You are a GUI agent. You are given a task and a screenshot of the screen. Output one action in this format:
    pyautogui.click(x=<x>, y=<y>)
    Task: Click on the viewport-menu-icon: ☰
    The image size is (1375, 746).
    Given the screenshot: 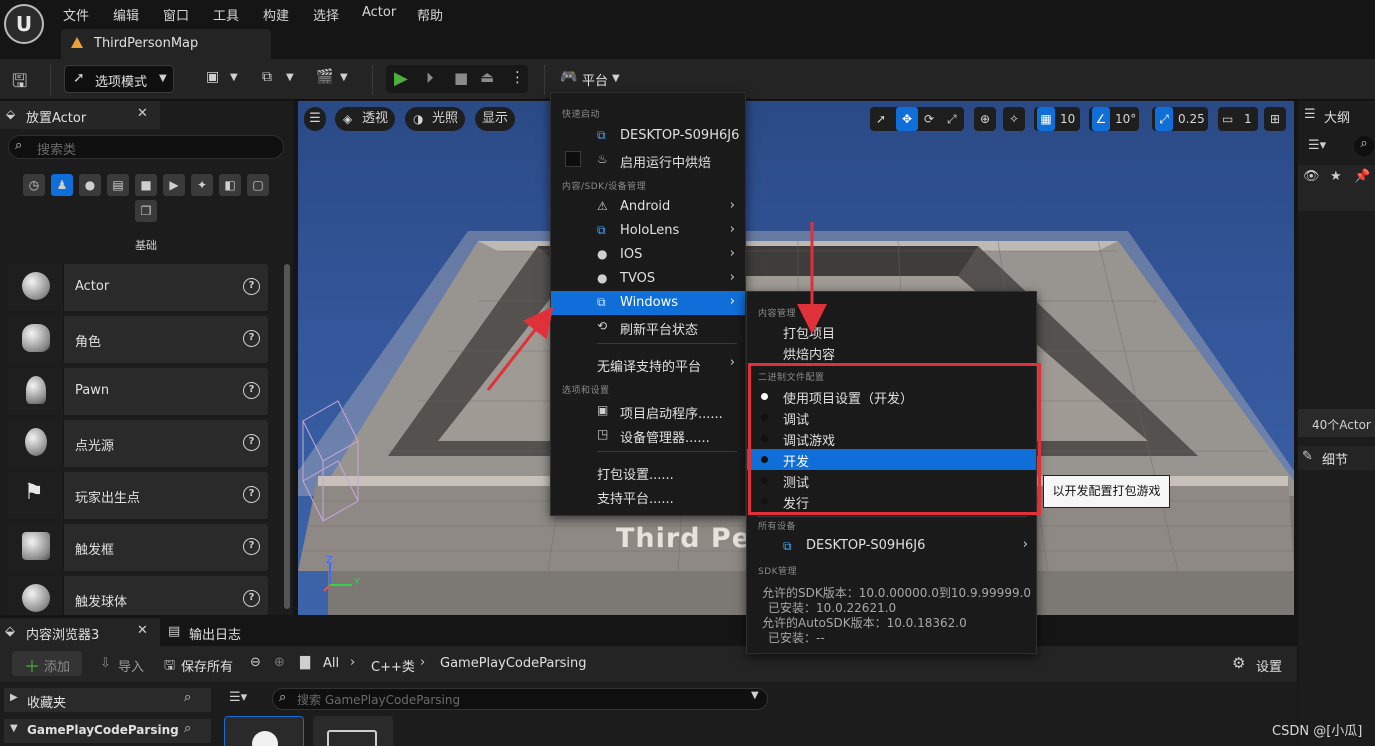 What is the action you would take?
    pyautogui.click(x=315, y=119)
    